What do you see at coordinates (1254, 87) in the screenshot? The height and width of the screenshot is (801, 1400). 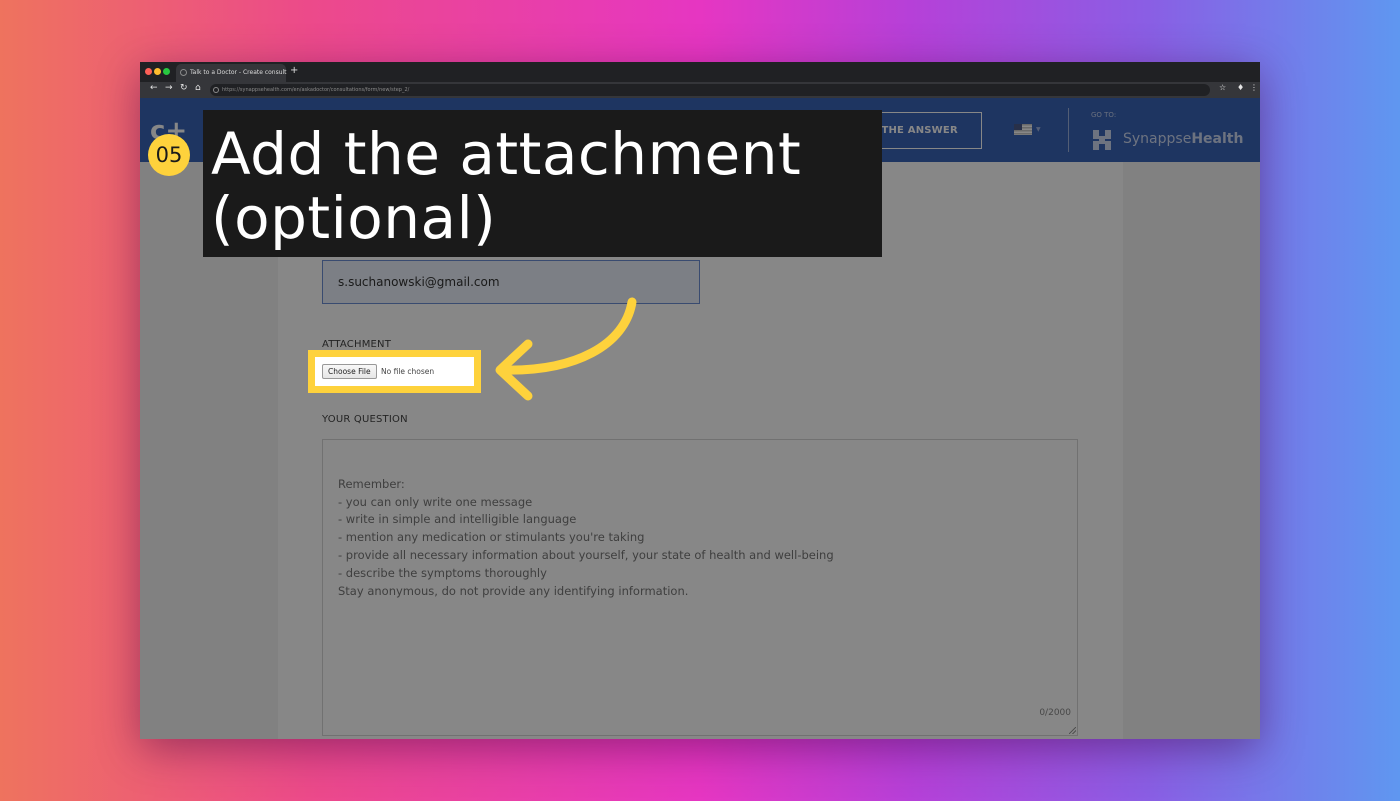 I see `browser-menu-icon: ⋮` at bounding box center [1254, 87].